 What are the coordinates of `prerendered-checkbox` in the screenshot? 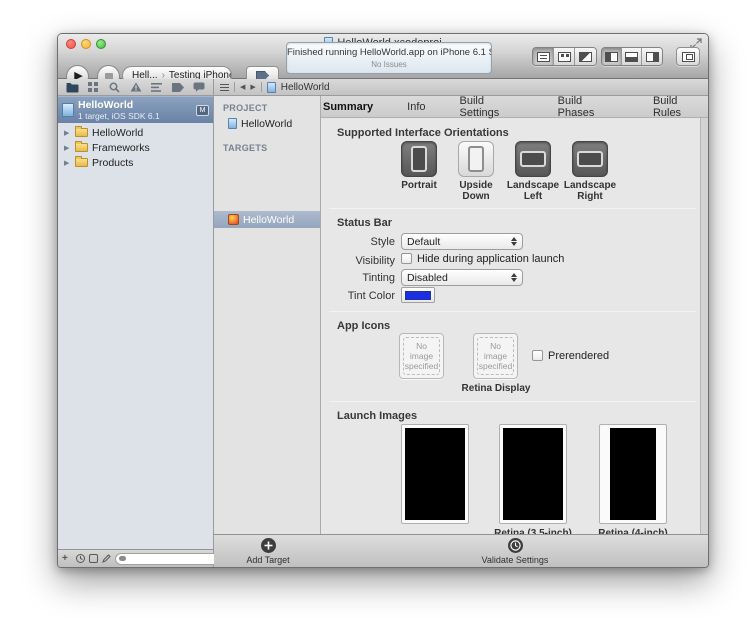 It's located at (537, 355).